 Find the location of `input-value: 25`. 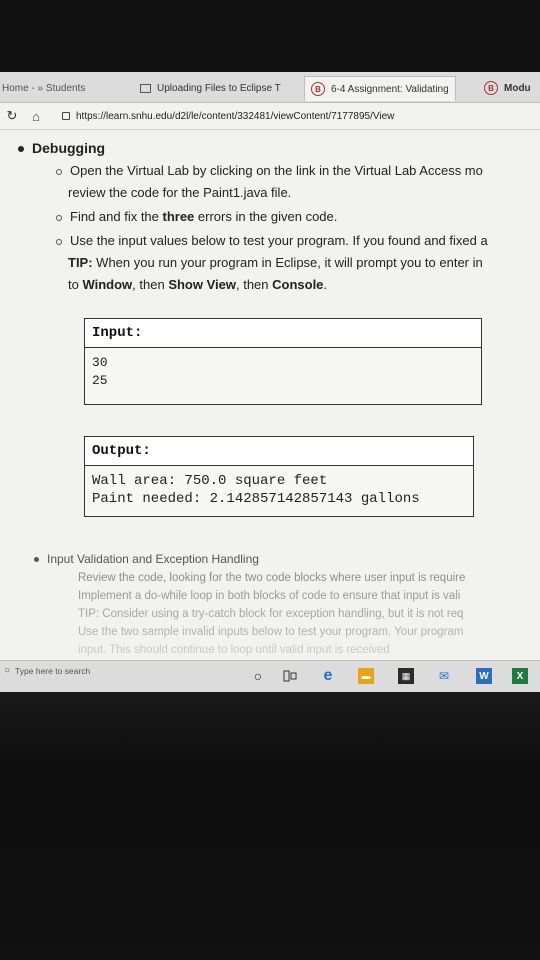

input-value: 25 is located at coordinates (100, 380).